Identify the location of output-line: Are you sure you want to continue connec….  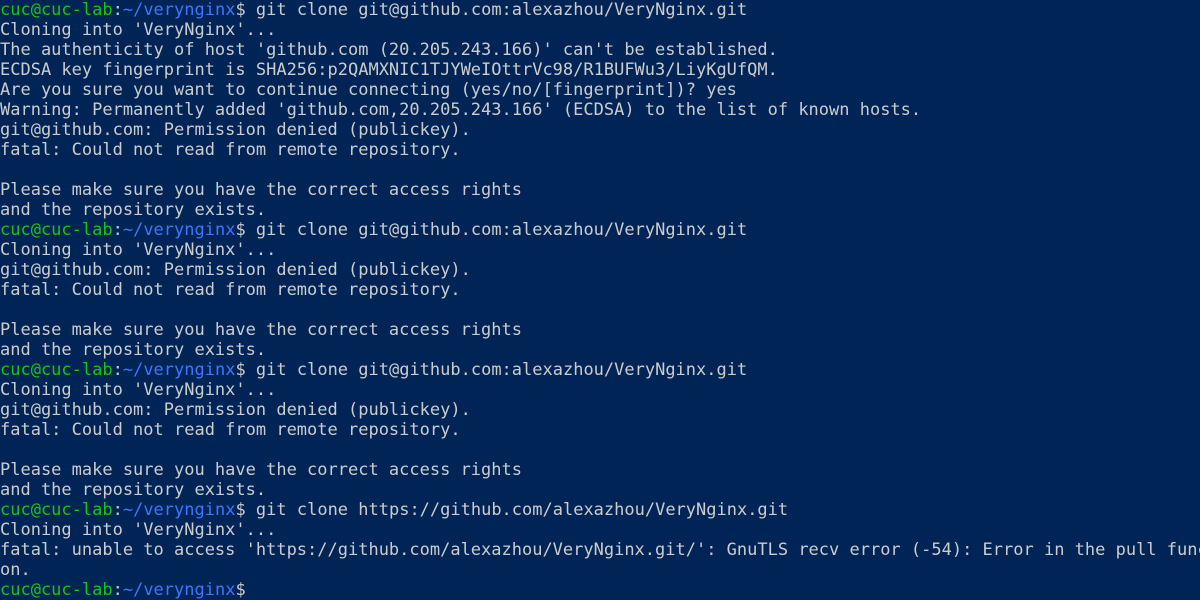
(368, 90).